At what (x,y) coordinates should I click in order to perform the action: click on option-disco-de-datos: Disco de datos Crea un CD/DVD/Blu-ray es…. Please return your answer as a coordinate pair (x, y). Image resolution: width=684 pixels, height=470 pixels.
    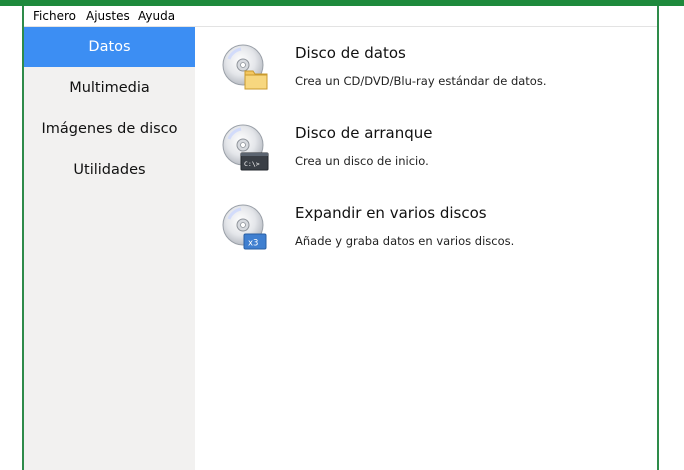
    Looking at the image, I should click on (426, 62).